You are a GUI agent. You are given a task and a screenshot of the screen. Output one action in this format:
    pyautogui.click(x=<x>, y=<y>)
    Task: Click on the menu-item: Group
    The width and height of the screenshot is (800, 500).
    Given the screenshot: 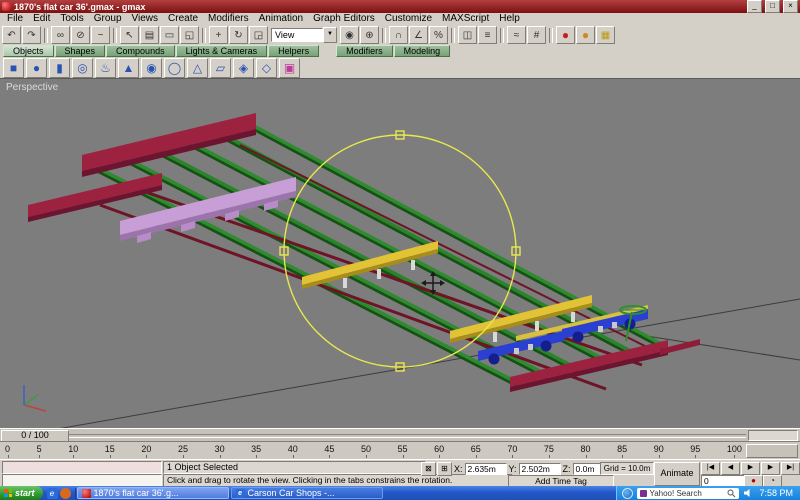 What is the action you would take?
    pyautogui.click(x=108, y=19)
    